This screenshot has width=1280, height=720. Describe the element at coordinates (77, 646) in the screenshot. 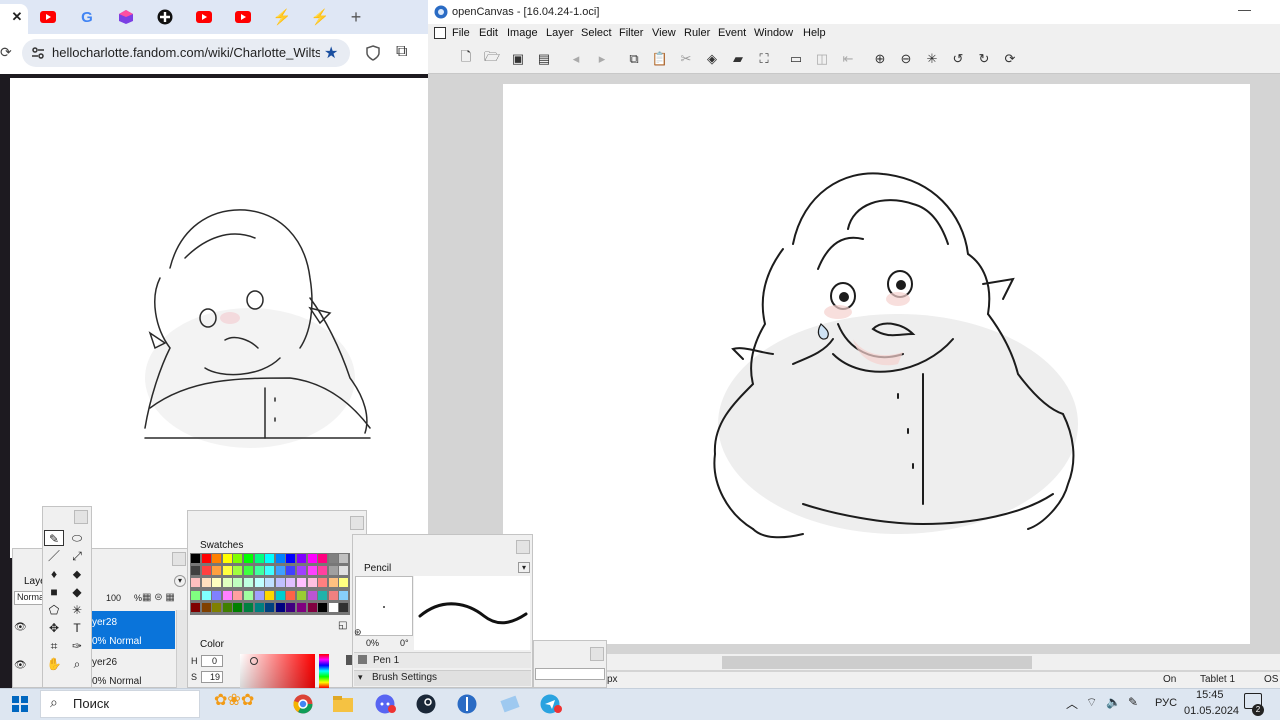

I see `eyedropper-tool-icon: ✑` at that location.